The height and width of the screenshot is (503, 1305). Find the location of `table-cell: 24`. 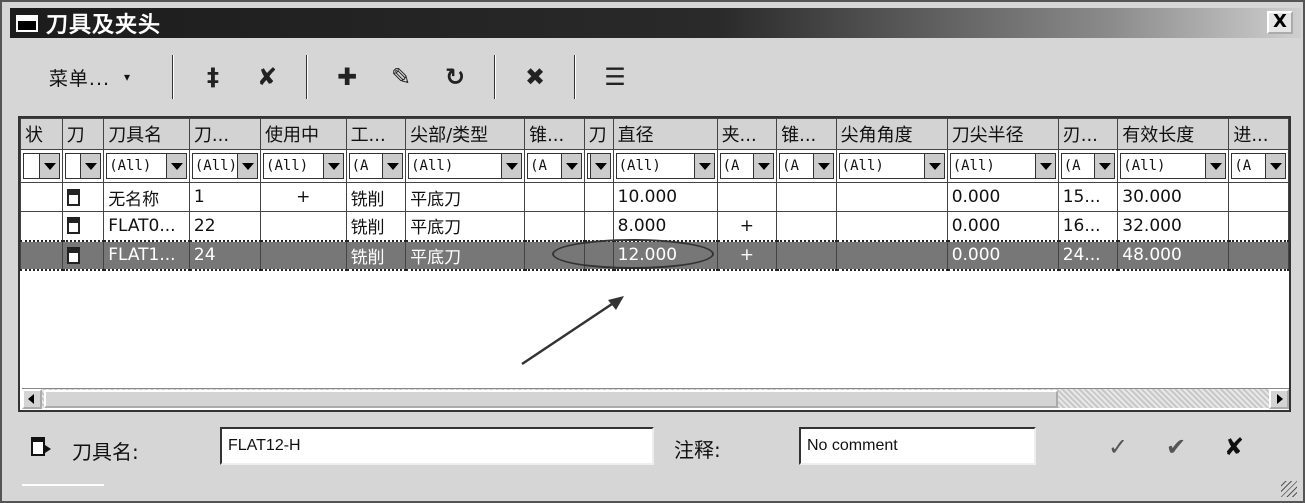

table-cell: 24 is located at coordinates (225, 255).